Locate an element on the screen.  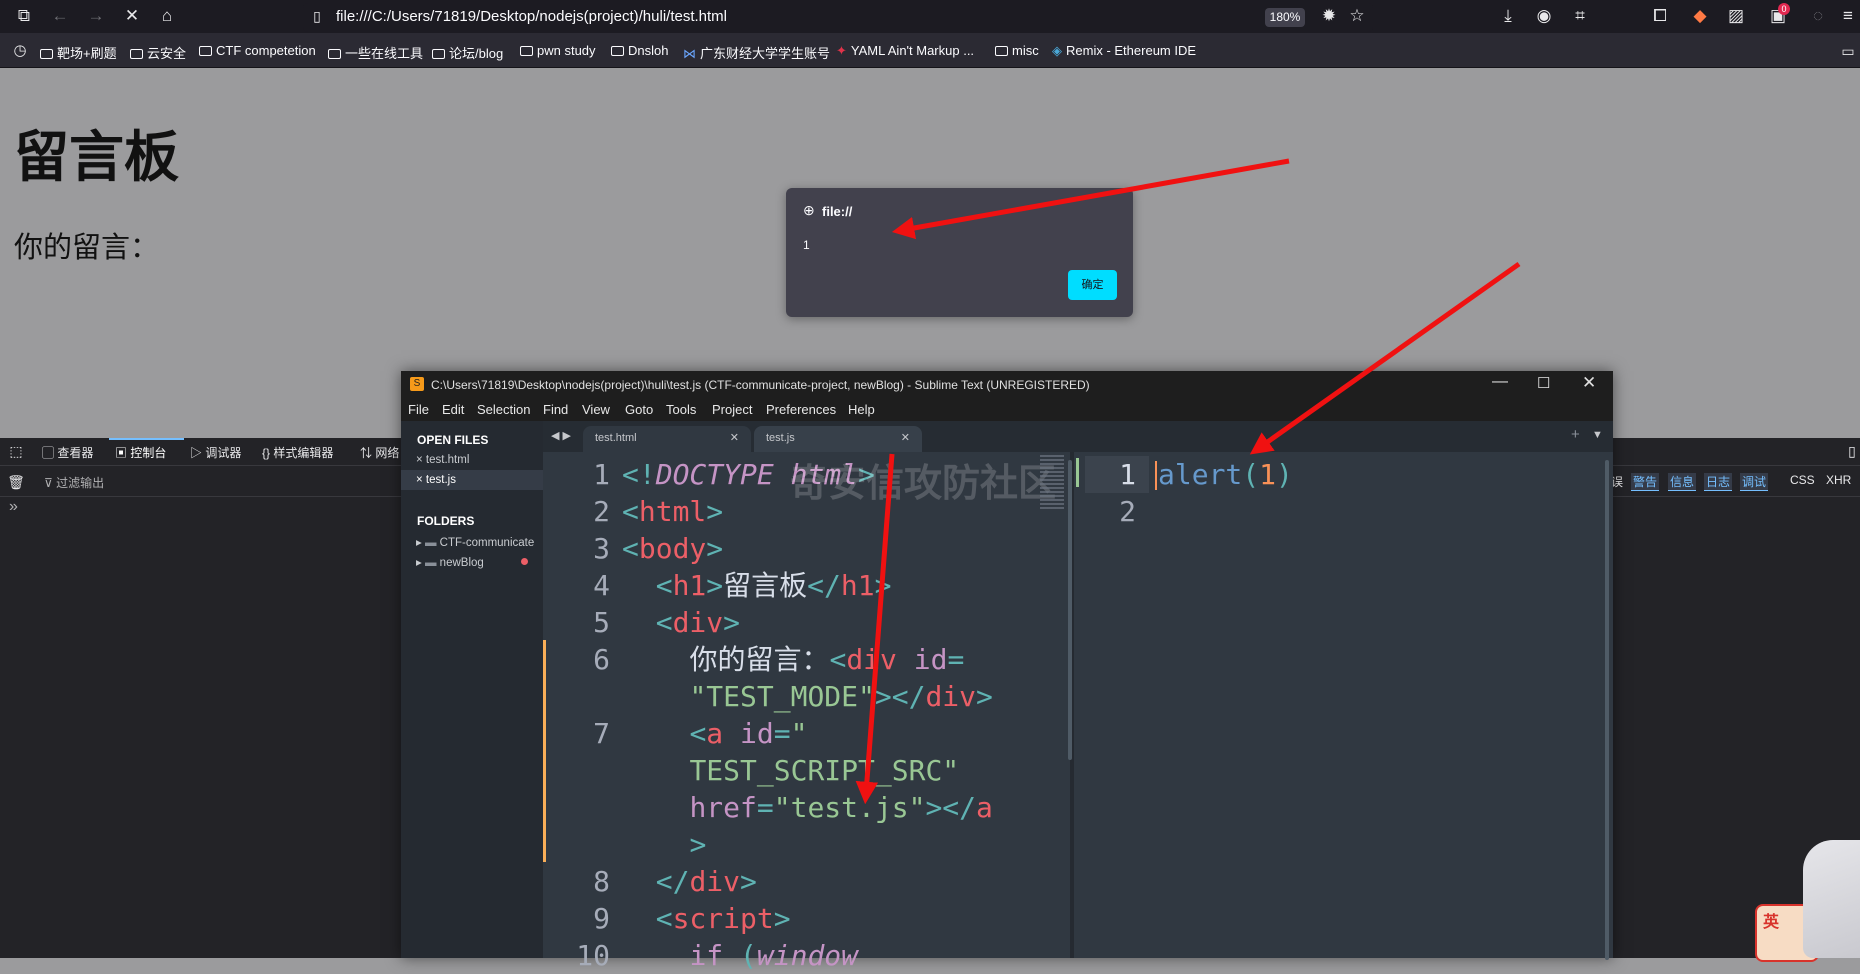
arrow-to-dialog is located at coordinates (1090, 199).